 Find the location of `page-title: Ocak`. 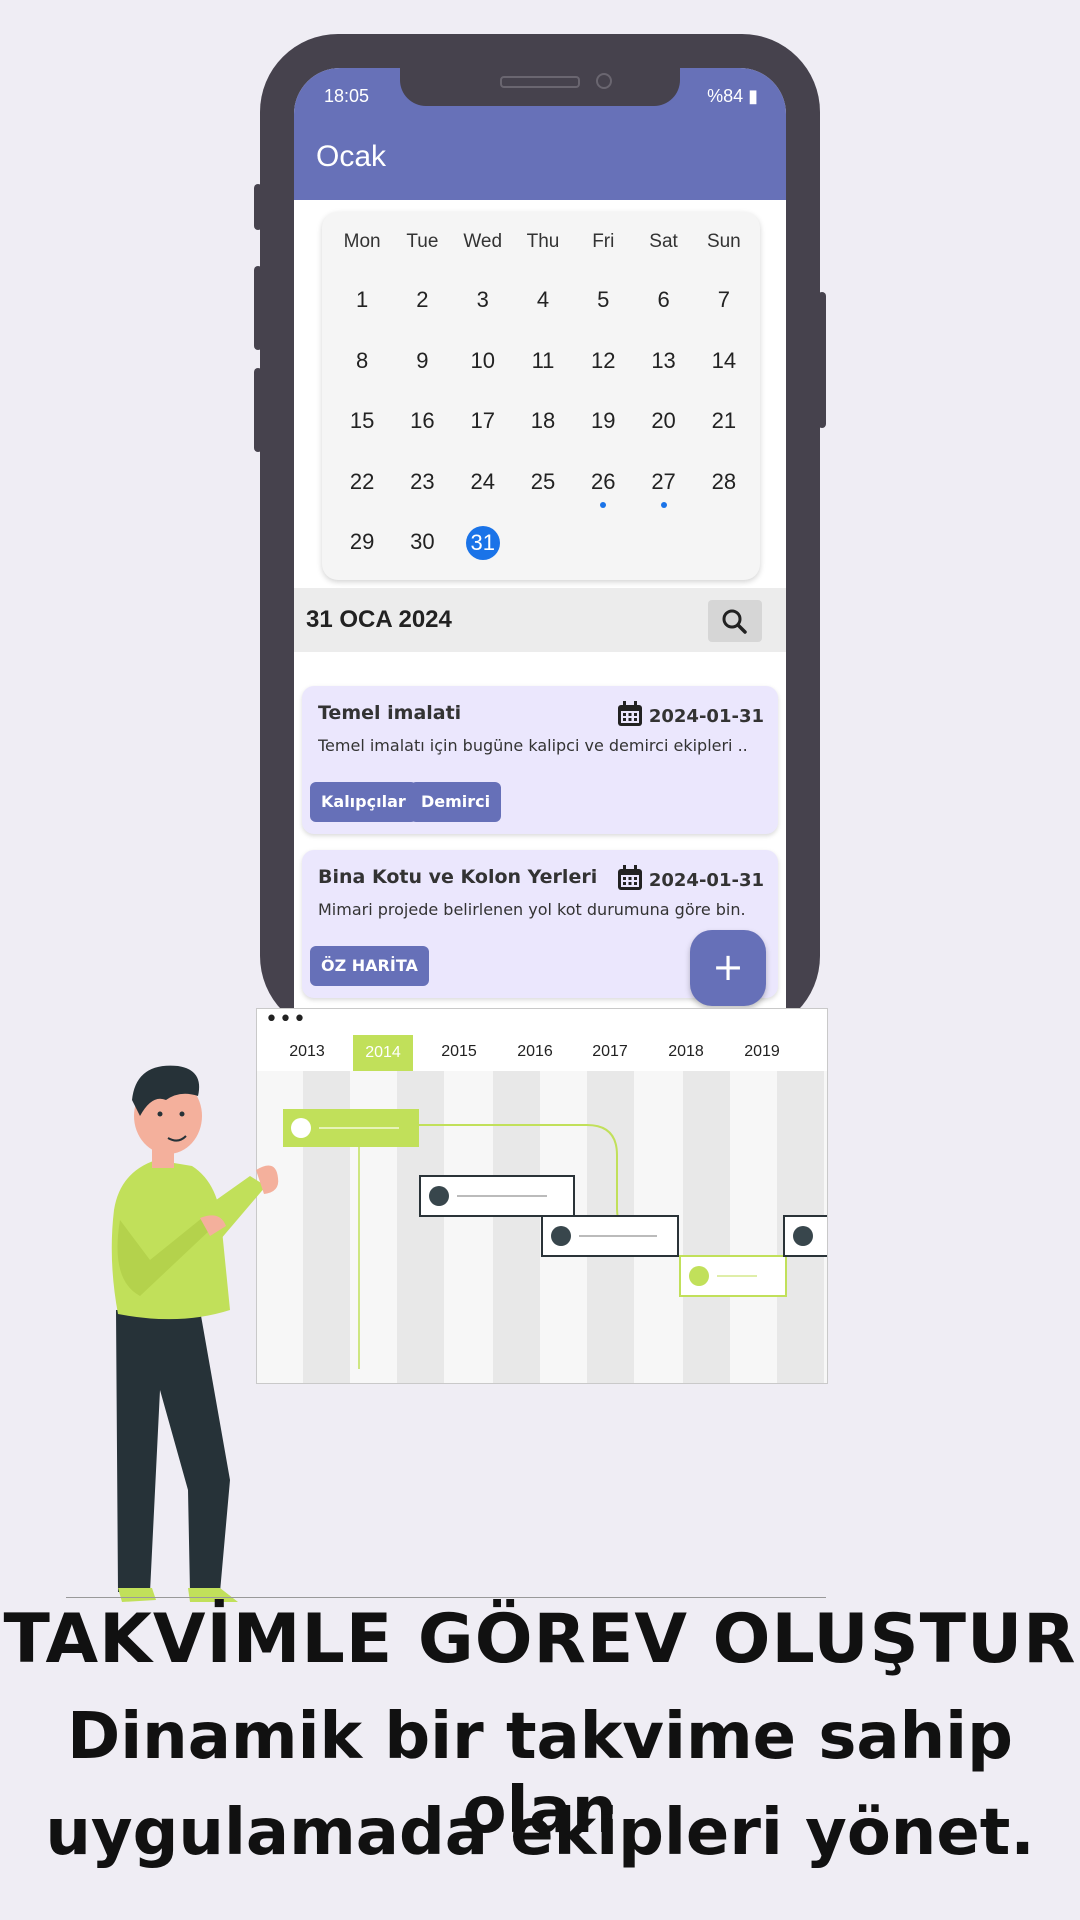

page-title: Ocak is located at coordinates (351, 156).